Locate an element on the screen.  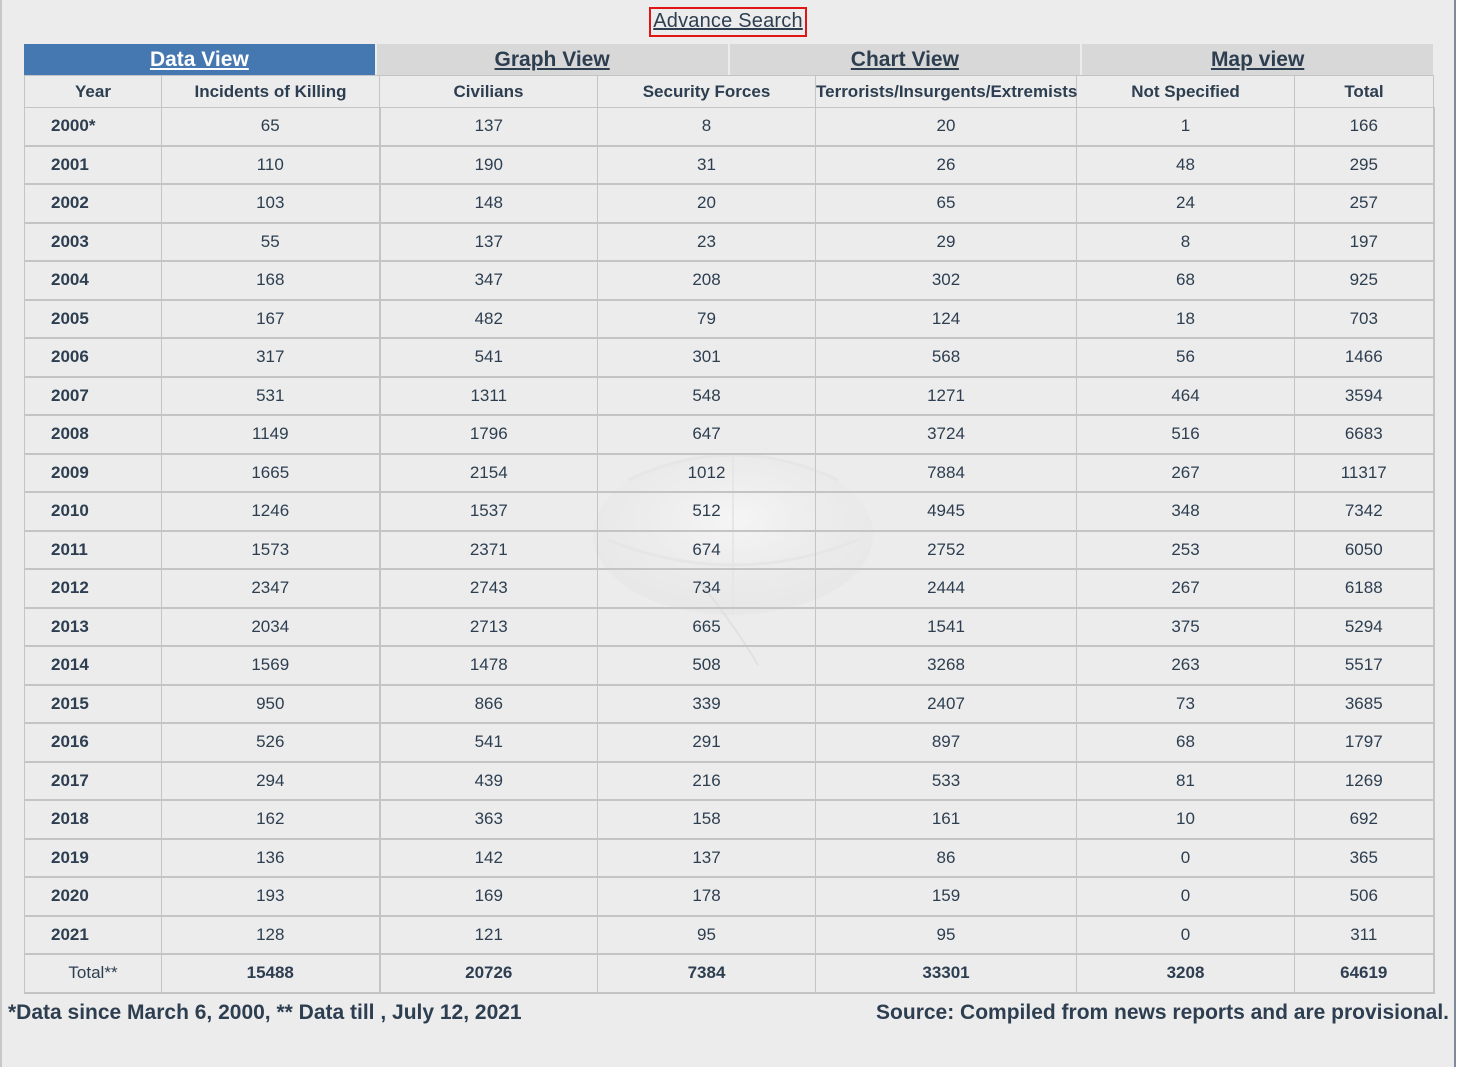
value-cell: 110 is located at coordinates (271, 165).